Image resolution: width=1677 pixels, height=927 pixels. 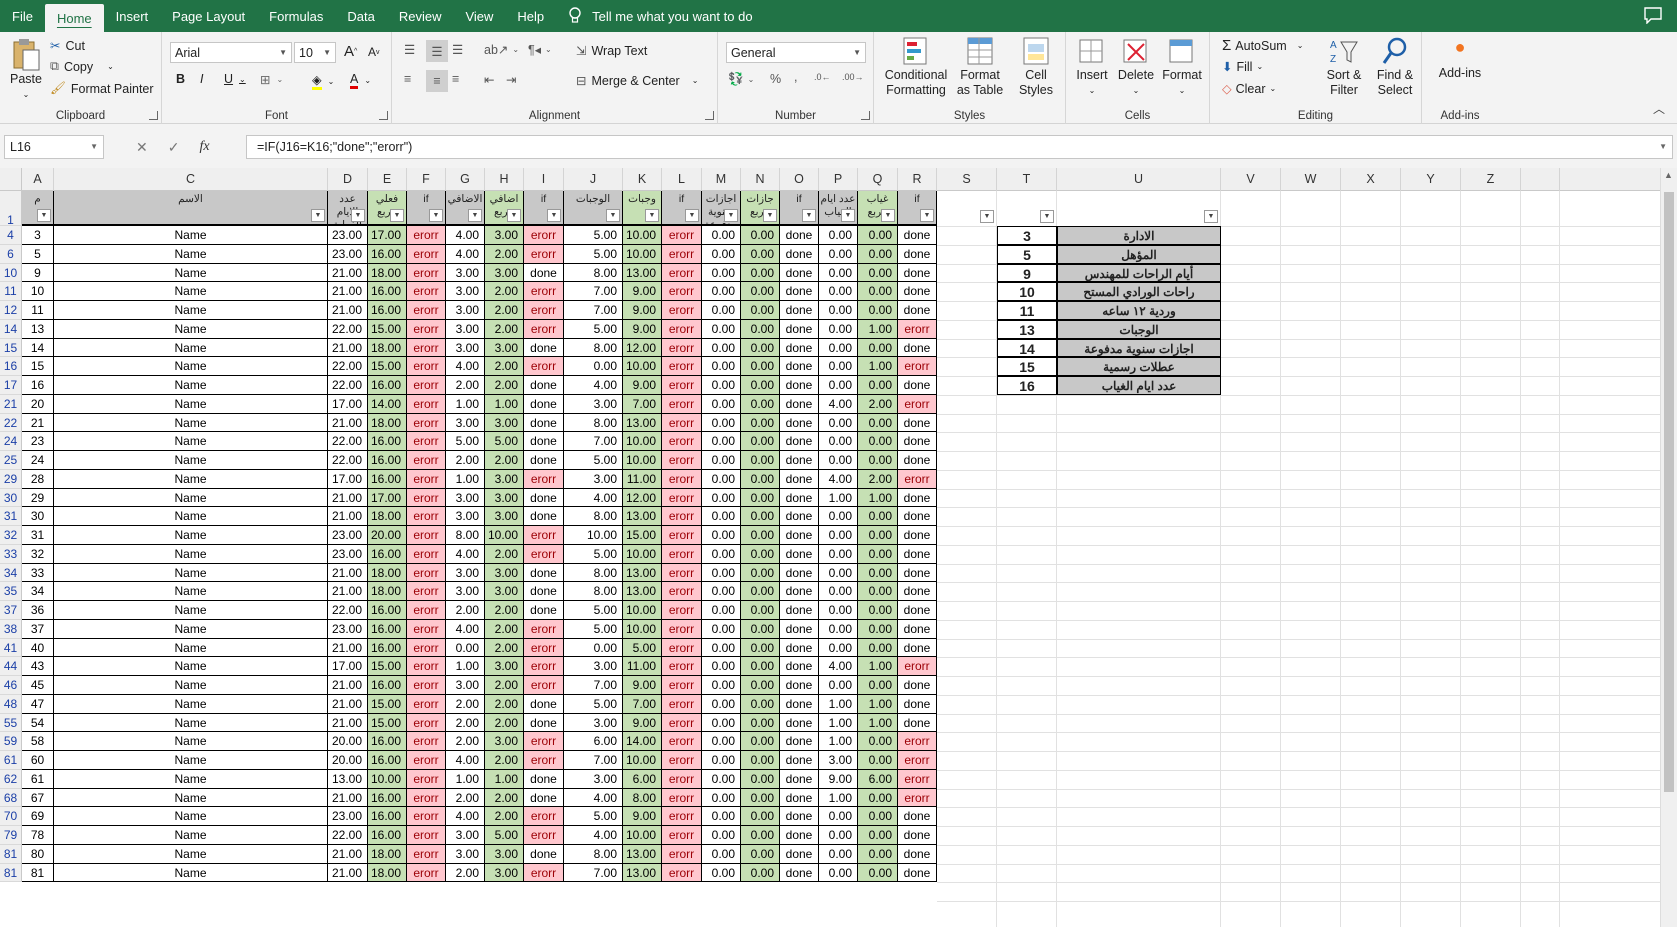 I want to click on lookup-label: وردية ١٢ ساعه, so click(x=1139, y=310).